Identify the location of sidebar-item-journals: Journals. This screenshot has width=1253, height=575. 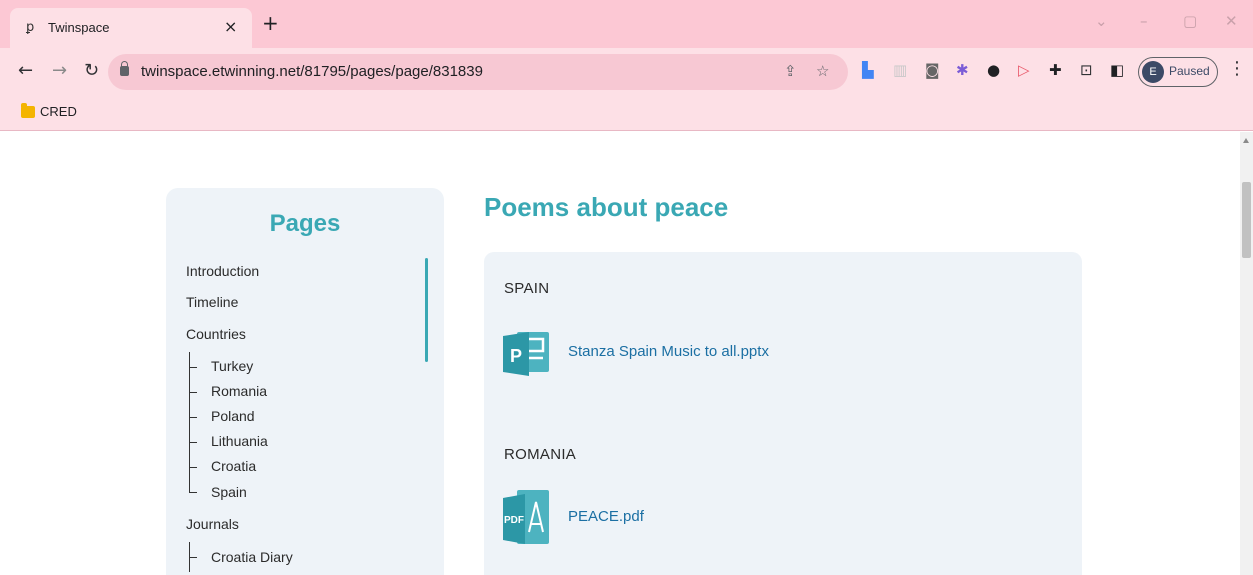
(212, 524).